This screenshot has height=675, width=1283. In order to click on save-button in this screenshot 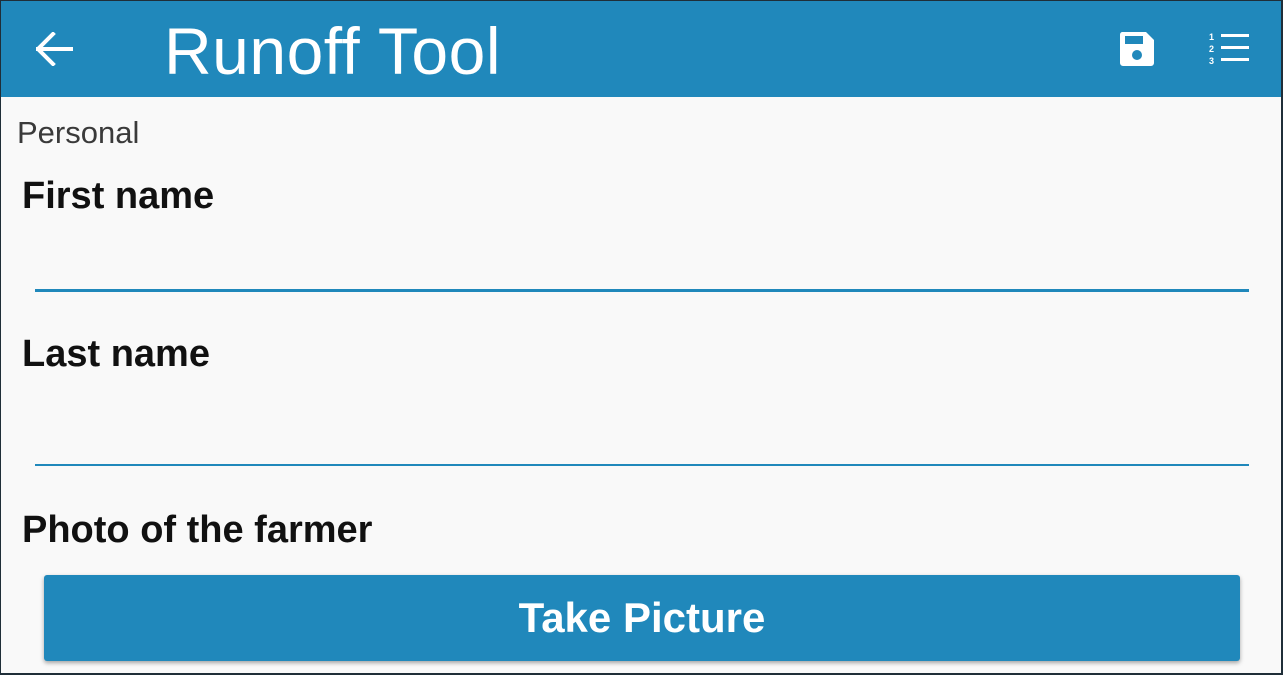, I will do `click(1137, 51)`.